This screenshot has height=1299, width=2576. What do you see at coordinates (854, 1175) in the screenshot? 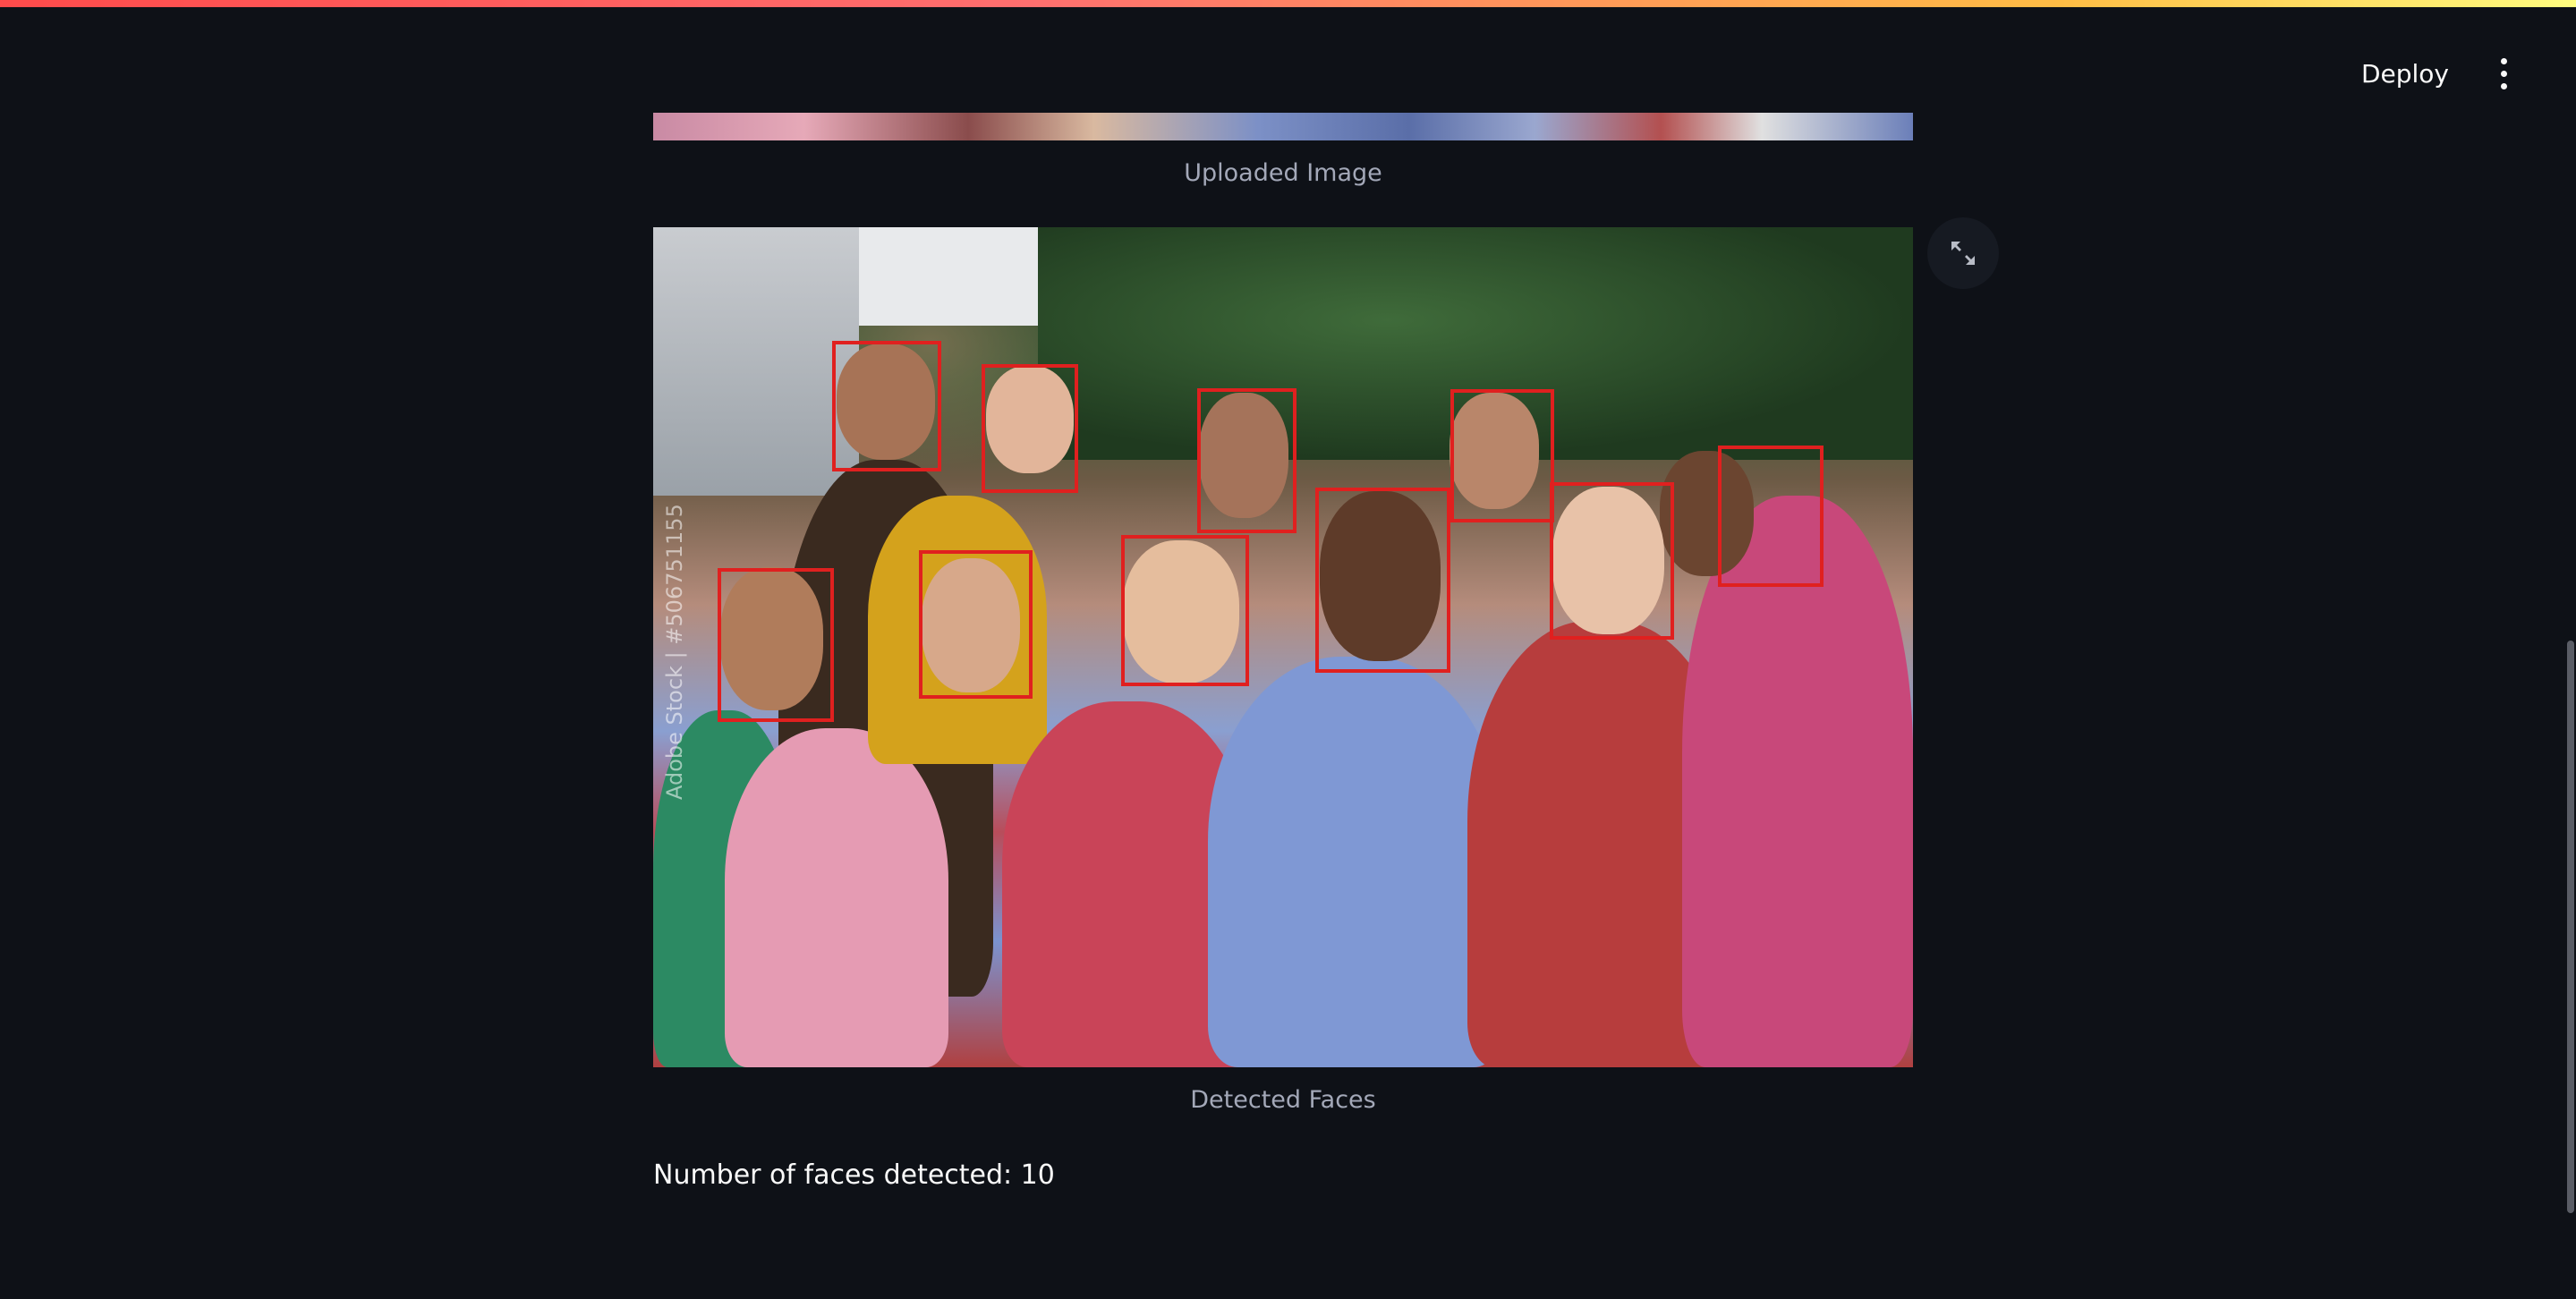
I see `faces-count-text: Number of faces detected: 10` at bounding box center [854, 1175].